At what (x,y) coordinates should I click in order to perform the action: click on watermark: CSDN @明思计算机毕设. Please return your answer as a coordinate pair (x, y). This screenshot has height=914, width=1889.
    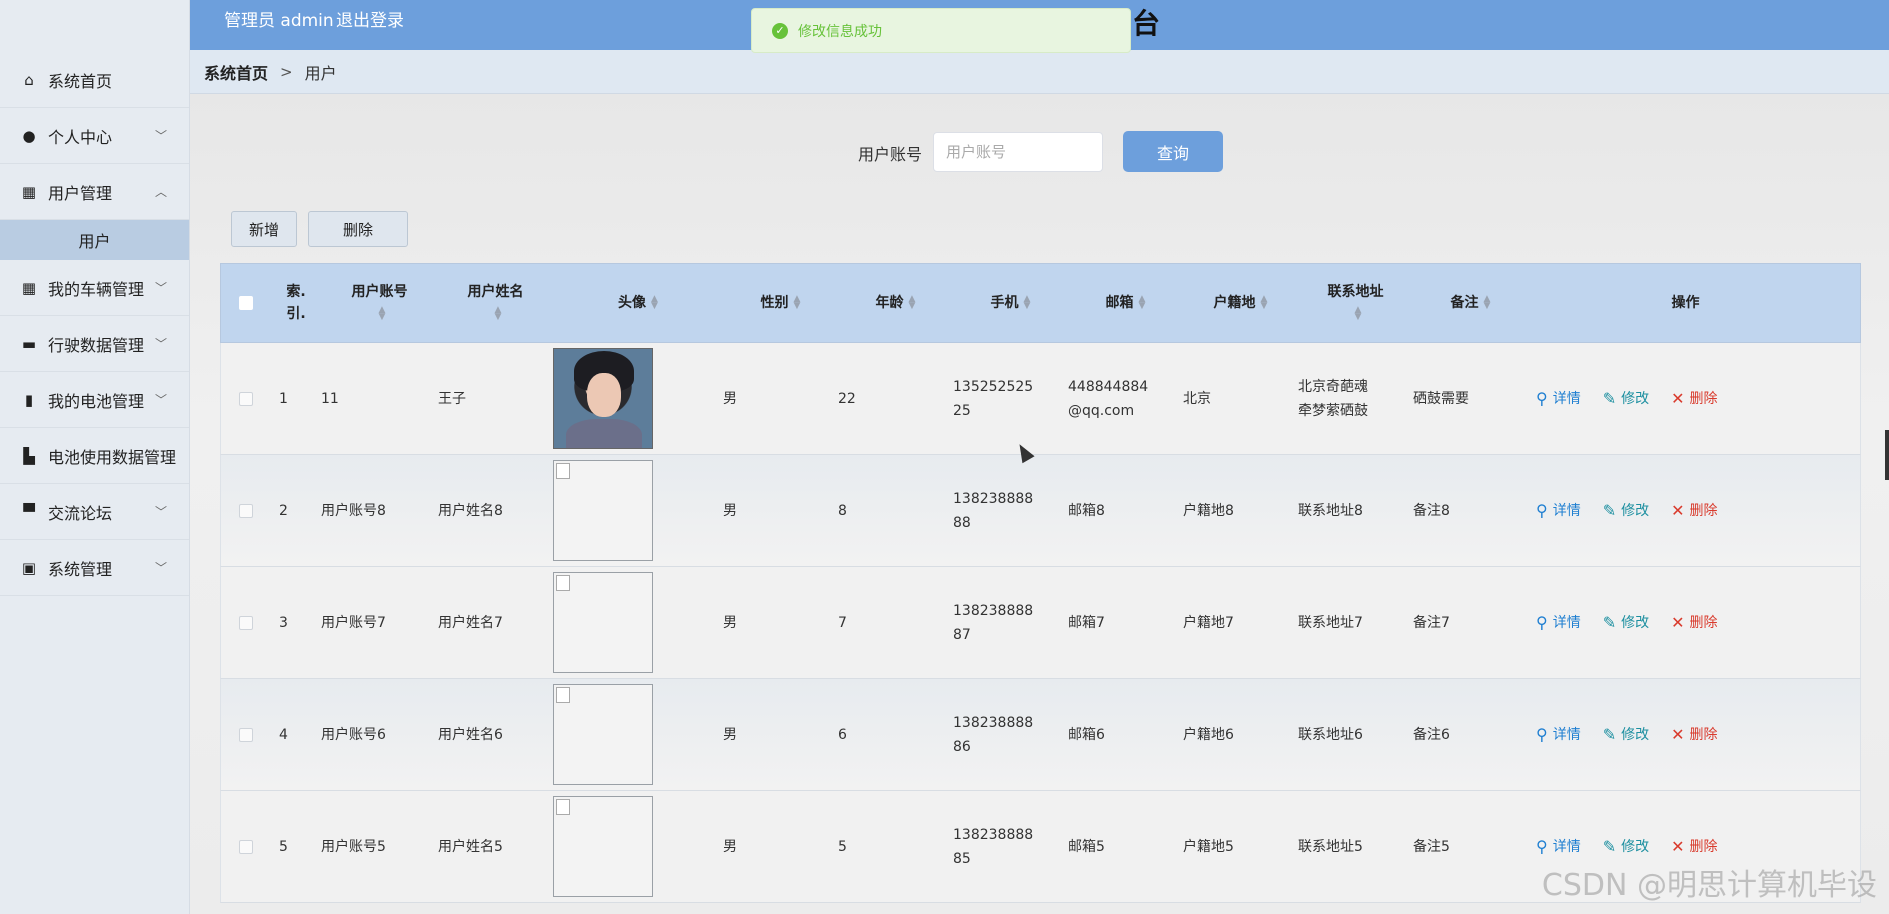
    Looking at the image, I should click on (1709, 885).